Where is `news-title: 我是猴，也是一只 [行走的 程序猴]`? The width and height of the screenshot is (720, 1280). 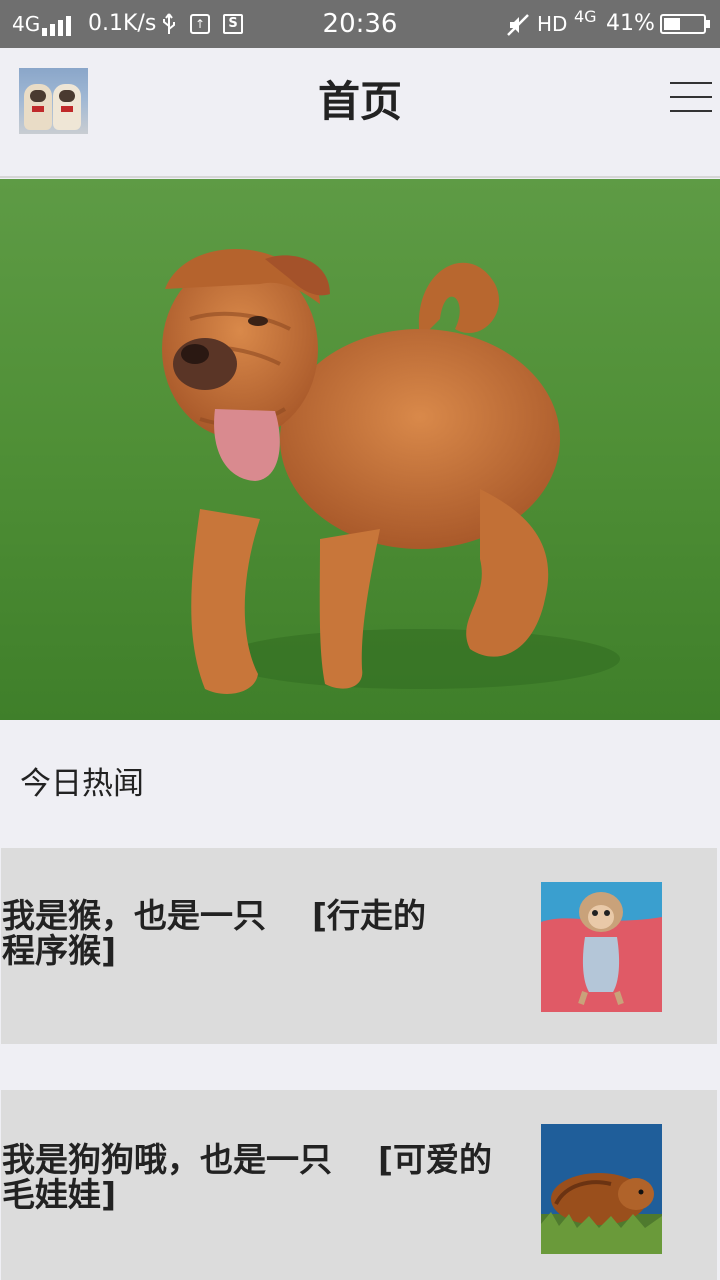
news-title: 我是猴，也是一只 [行走的 程序猴] is located at coordinates (214, 933).